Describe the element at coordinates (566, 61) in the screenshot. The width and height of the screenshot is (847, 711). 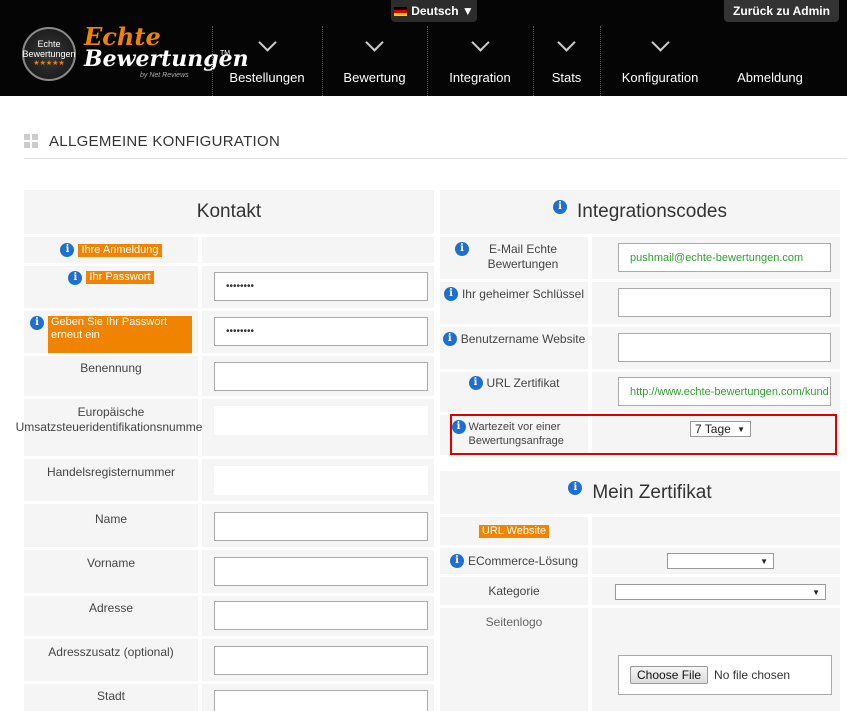
I see `nav-stats: Stats` at that location.